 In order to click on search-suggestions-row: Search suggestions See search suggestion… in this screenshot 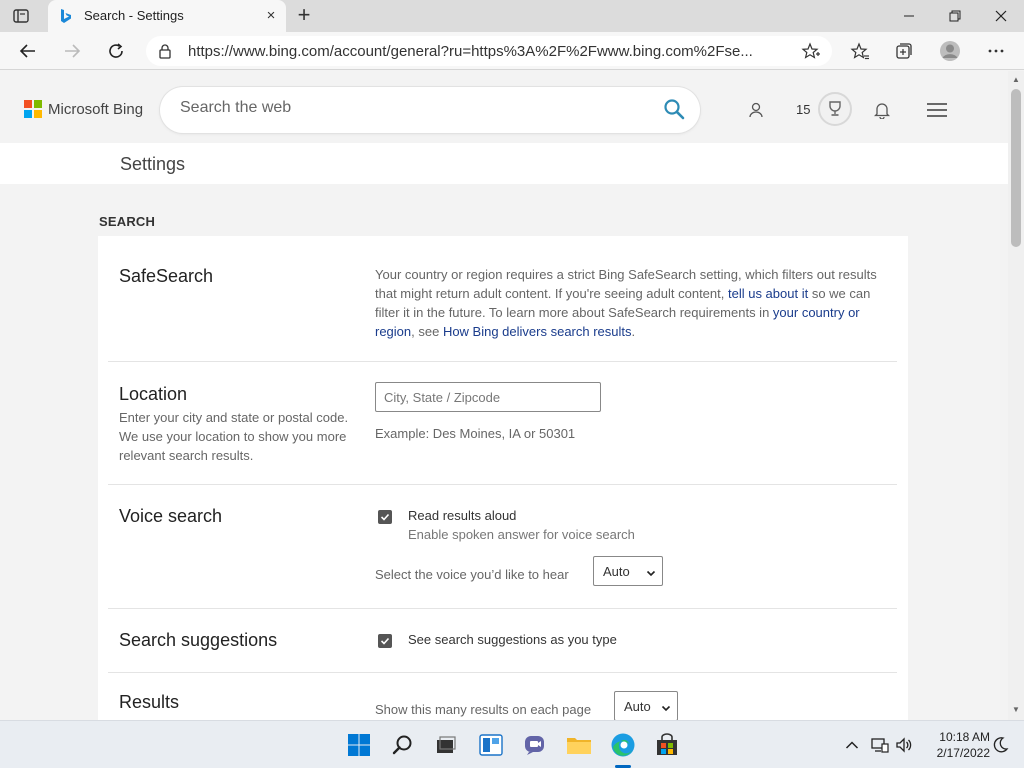, I will do `click(502, 641)`.